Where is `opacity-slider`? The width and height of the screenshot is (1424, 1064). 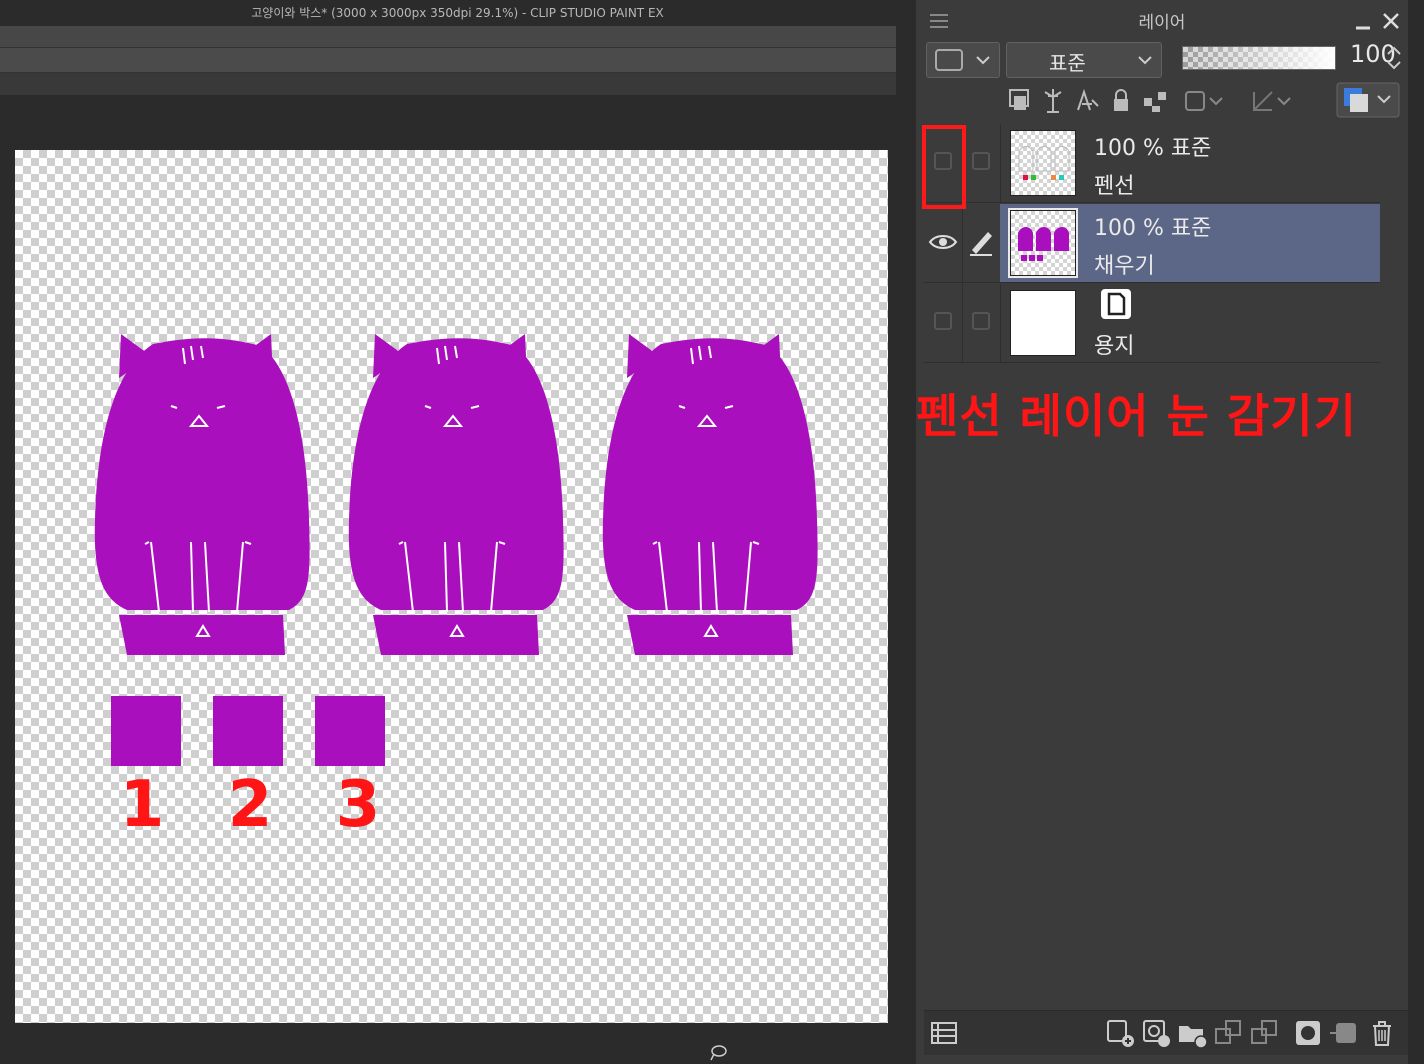
opacity-slider is located at coordinates (1259, 58).